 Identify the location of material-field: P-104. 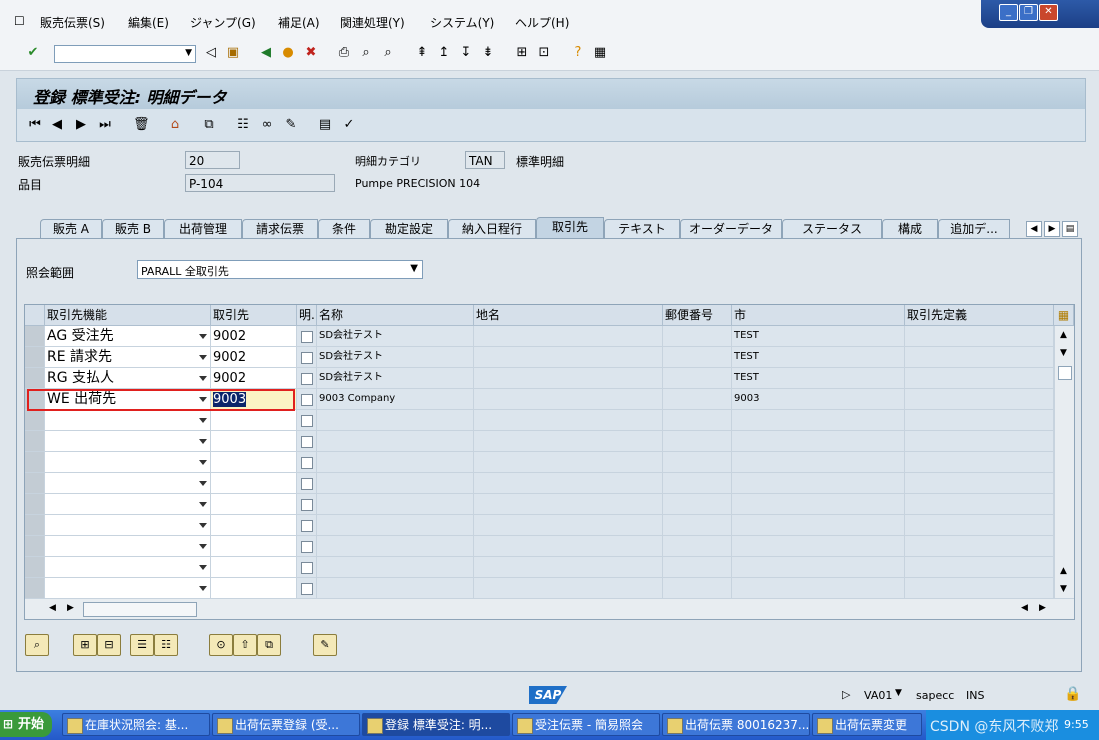
(260, 183).